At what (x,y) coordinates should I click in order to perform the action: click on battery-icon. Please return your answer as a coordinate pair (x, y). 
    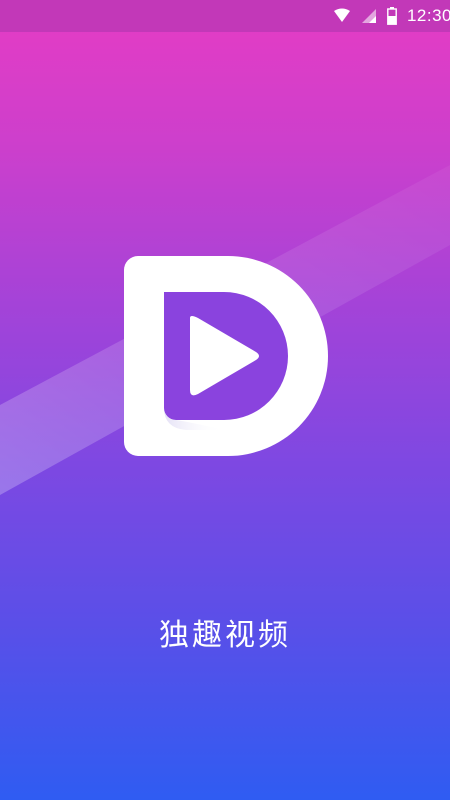
    Looking at the image, I should click on (392, 16).